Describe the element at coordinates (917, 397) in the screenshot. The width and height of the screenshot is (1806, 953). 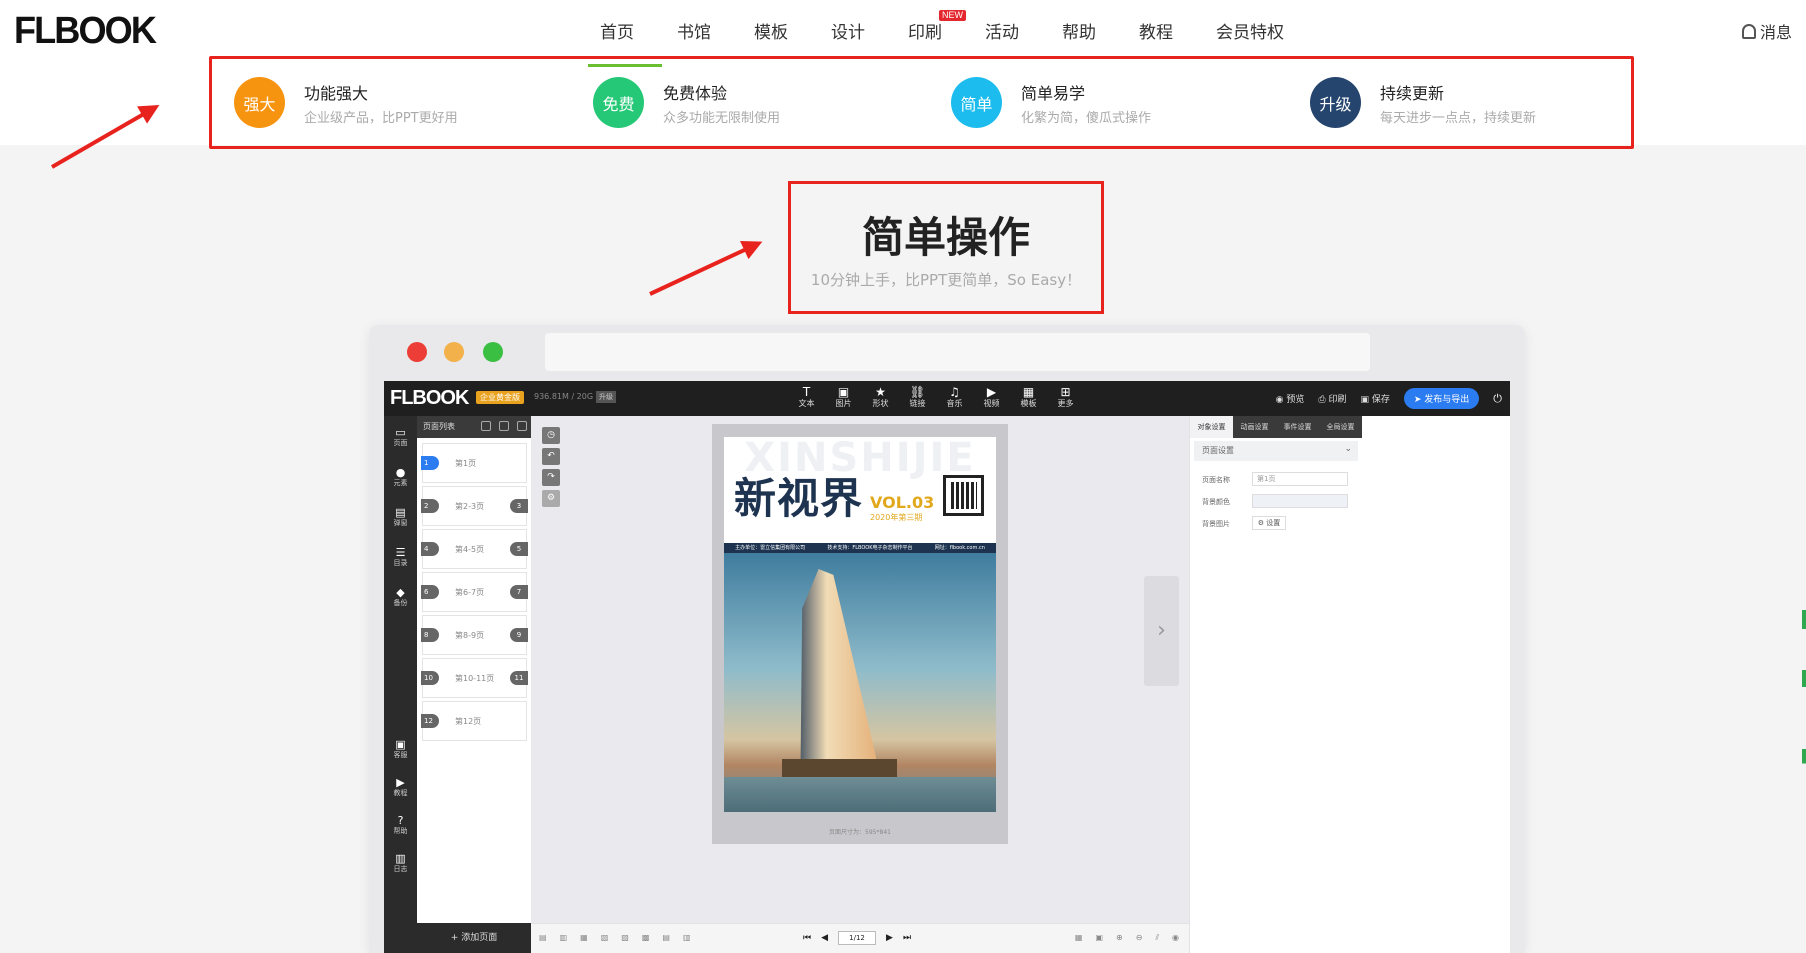
I see `tool-link: ⛓ 链接` at that location.